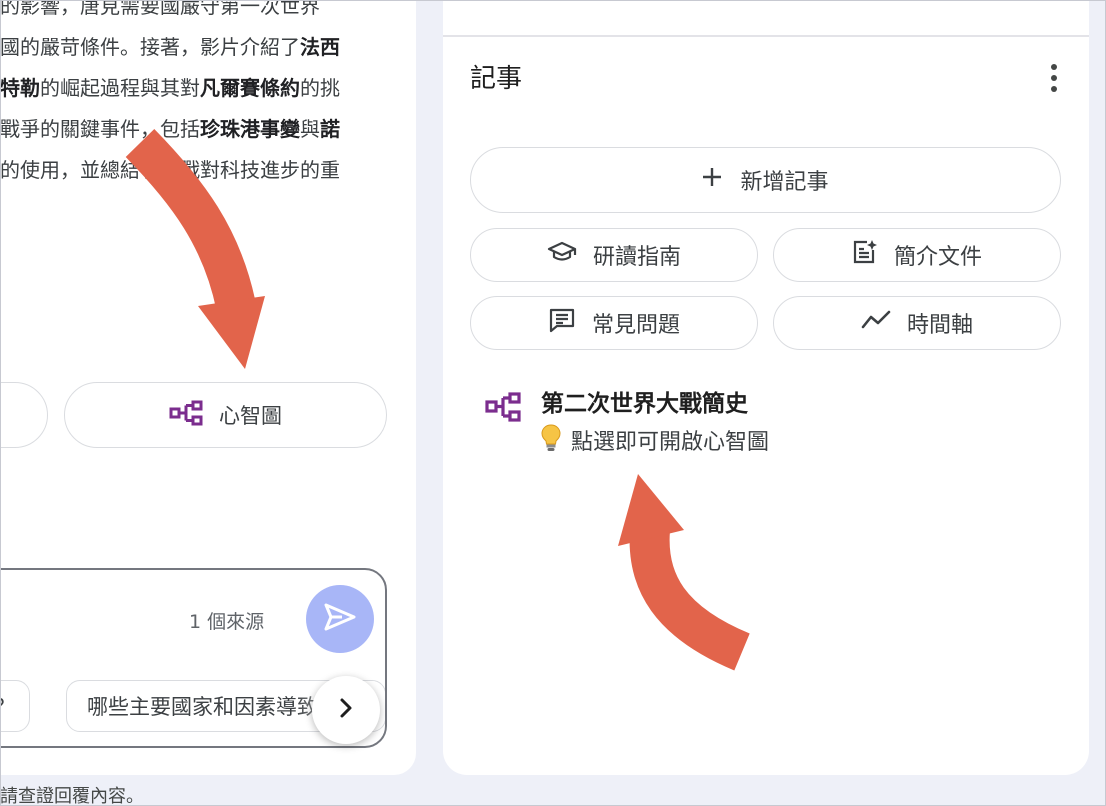 Image resolution: width=1106 pixels, height=806 pixels. I want to click on notes-panel-title: 記事, so click(496, 79).